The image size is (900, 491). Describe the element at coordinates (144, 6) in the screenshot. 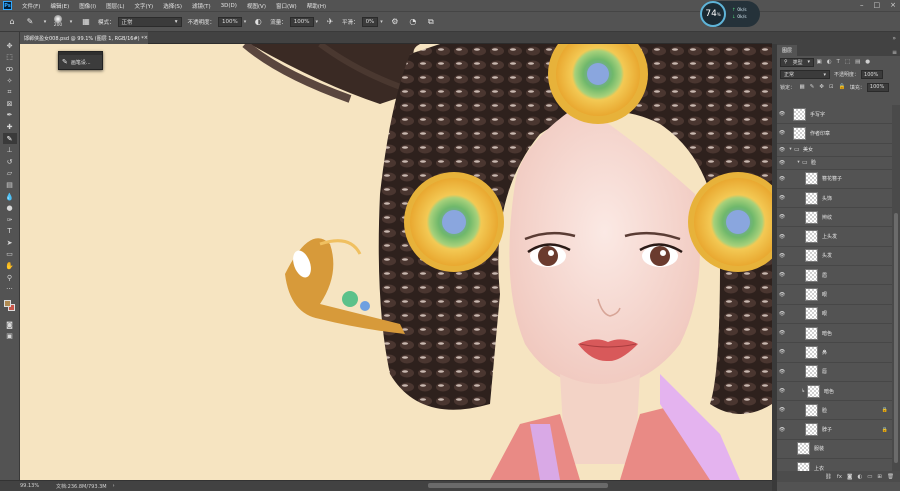

I see `menu-type: 文字(Y)` at that location.